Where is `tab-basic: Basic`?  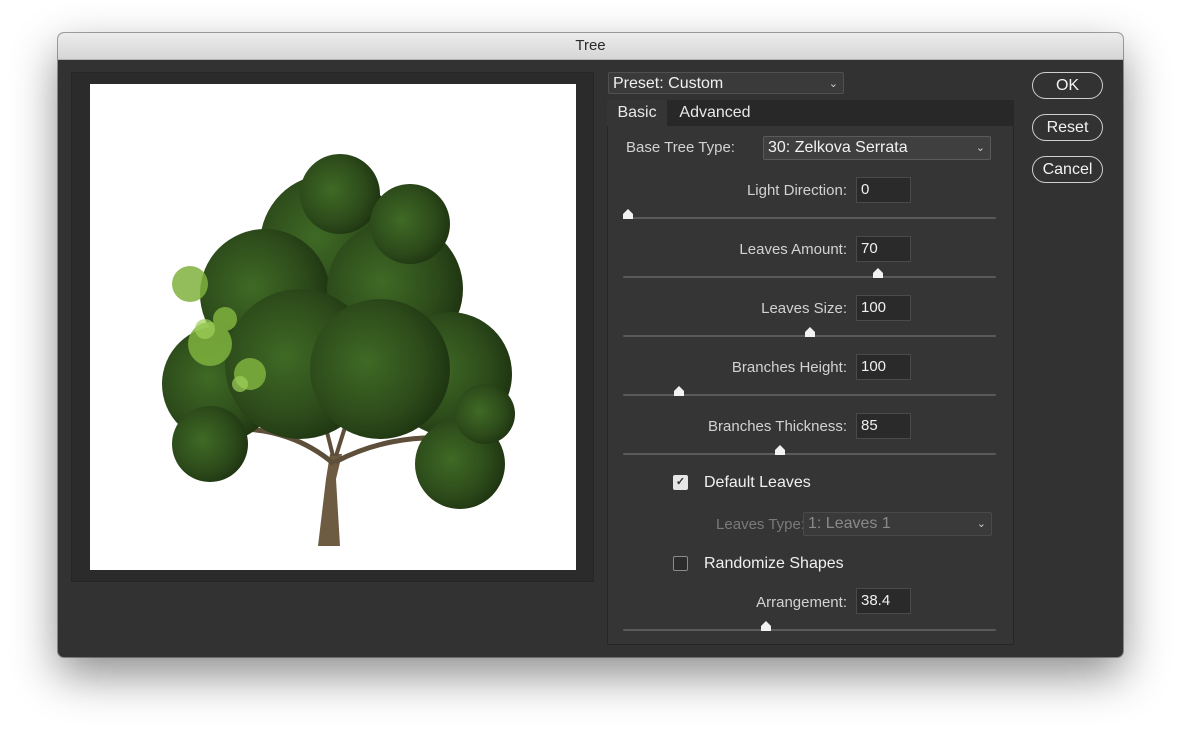 tab-basic: Basic is located at coordinates (637, 113).